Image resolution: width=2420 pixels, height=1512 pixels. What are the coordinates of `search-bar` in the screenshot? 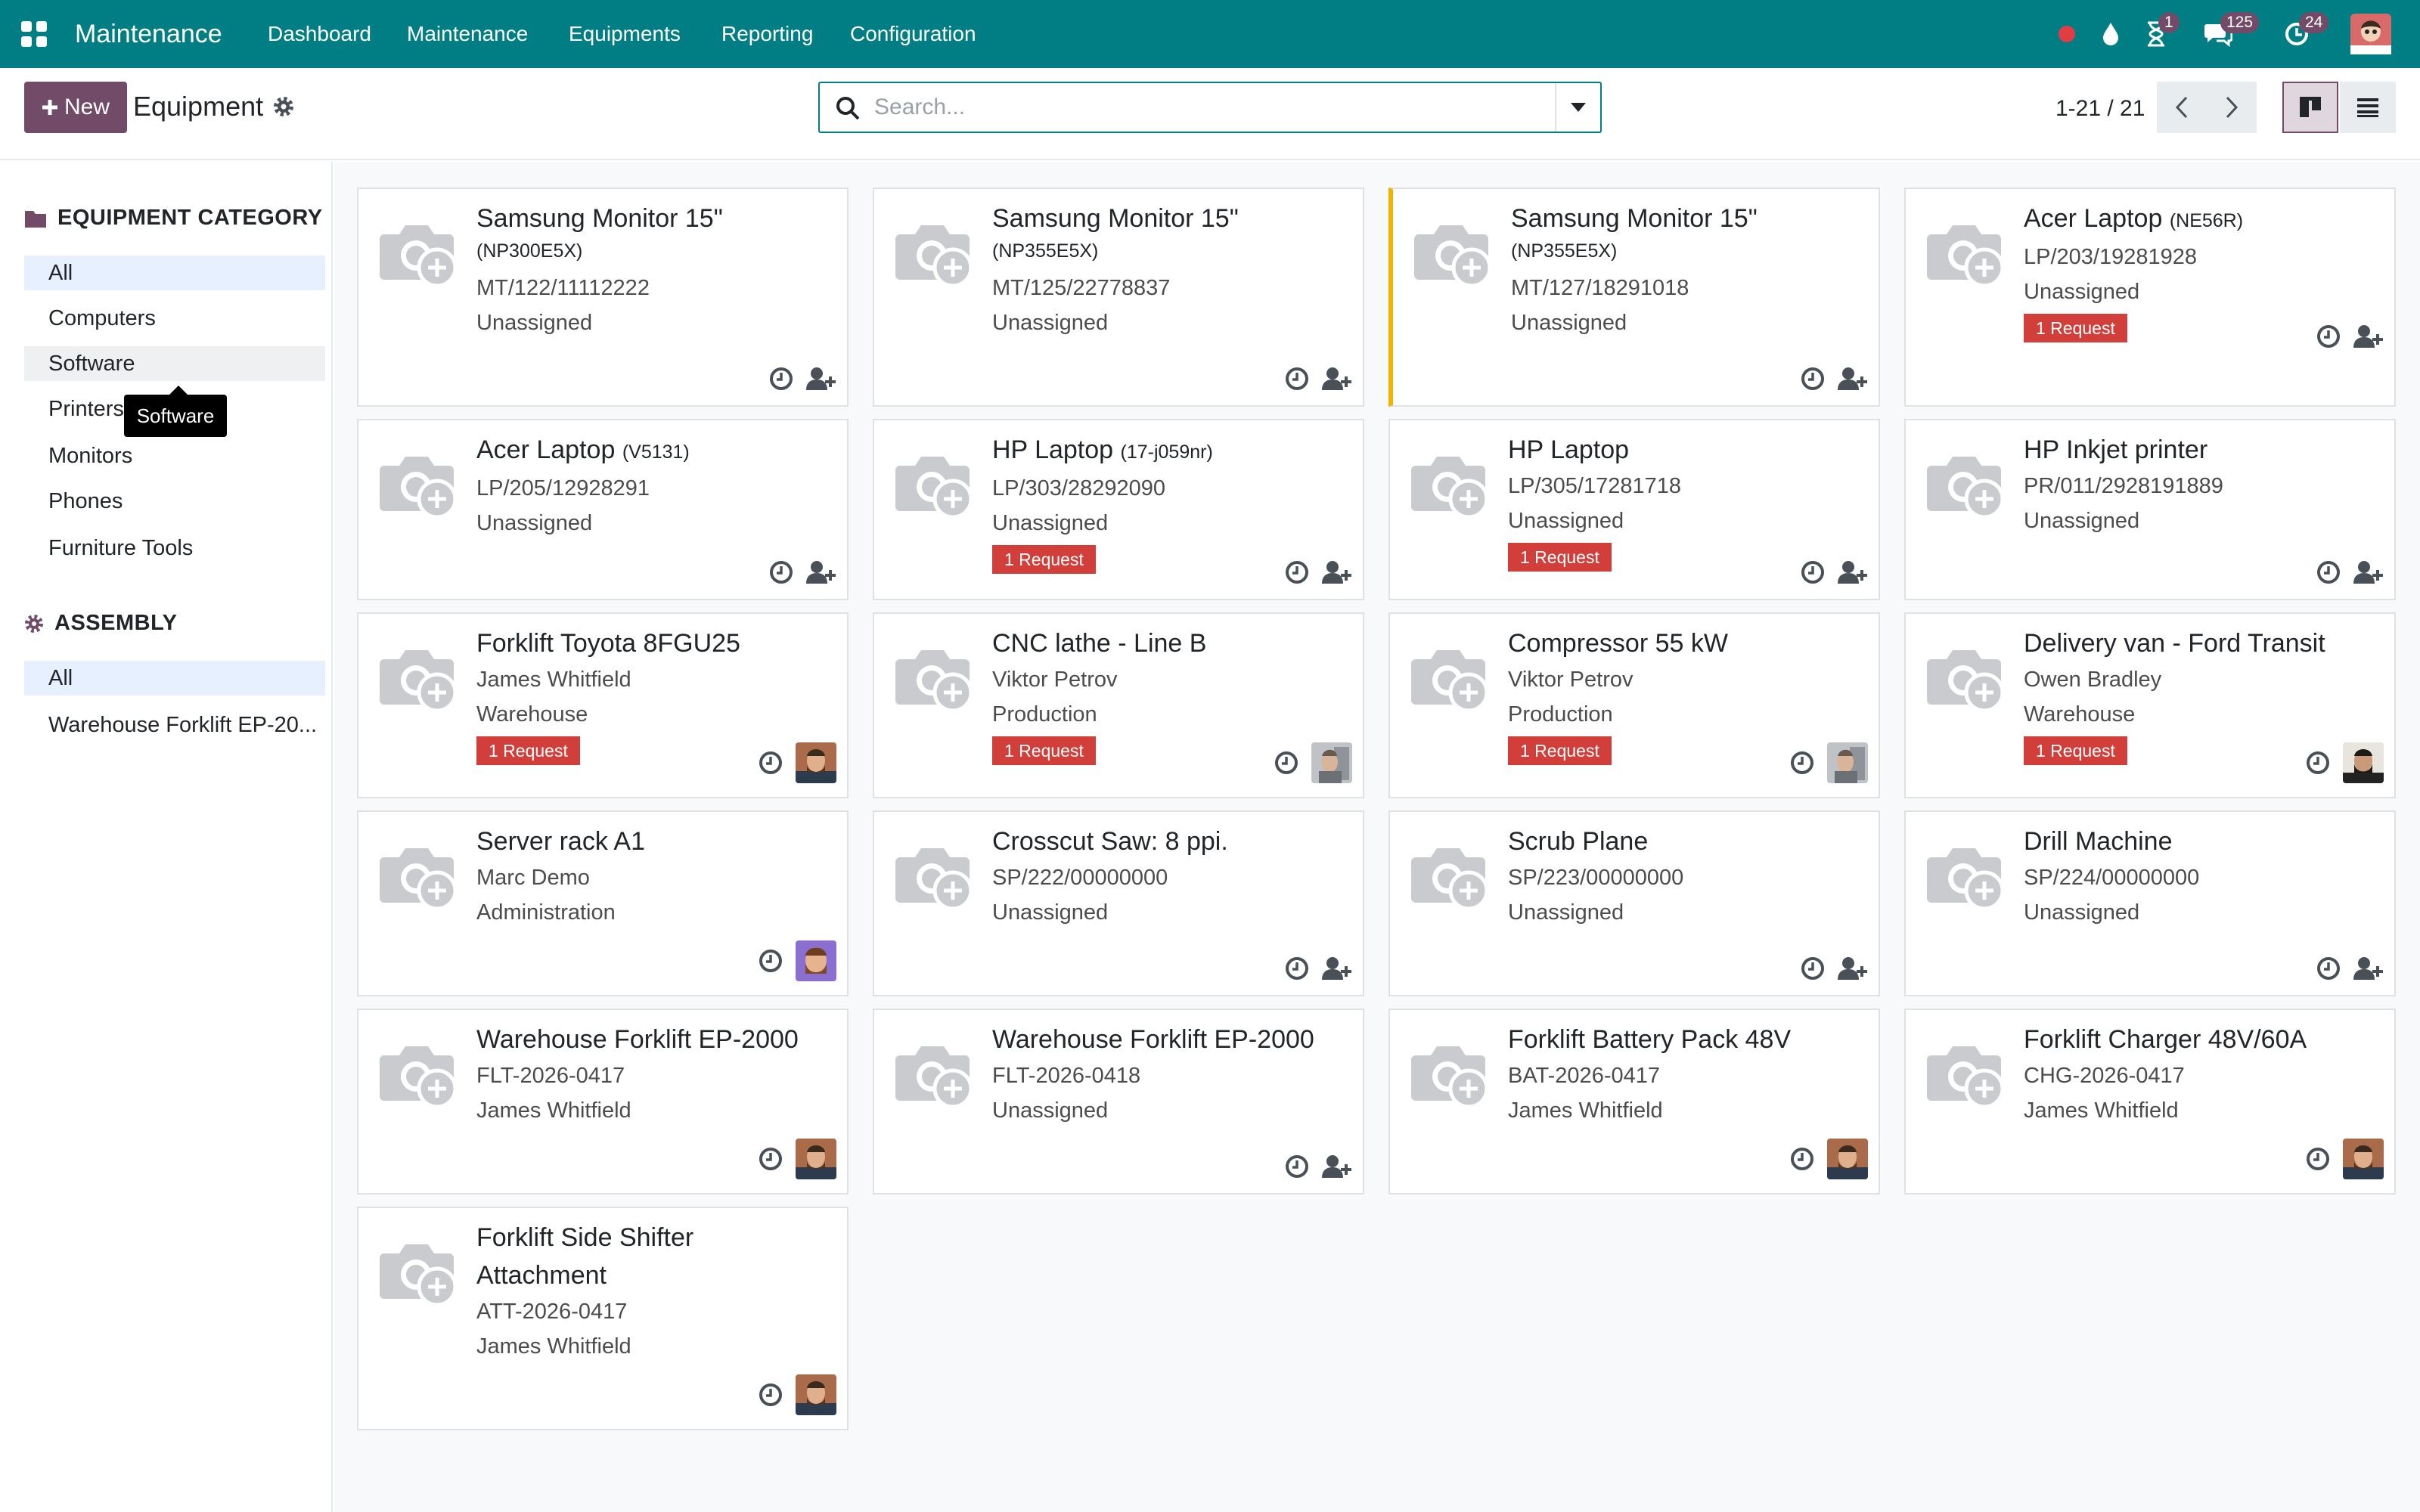 It's located at (1210, 107).